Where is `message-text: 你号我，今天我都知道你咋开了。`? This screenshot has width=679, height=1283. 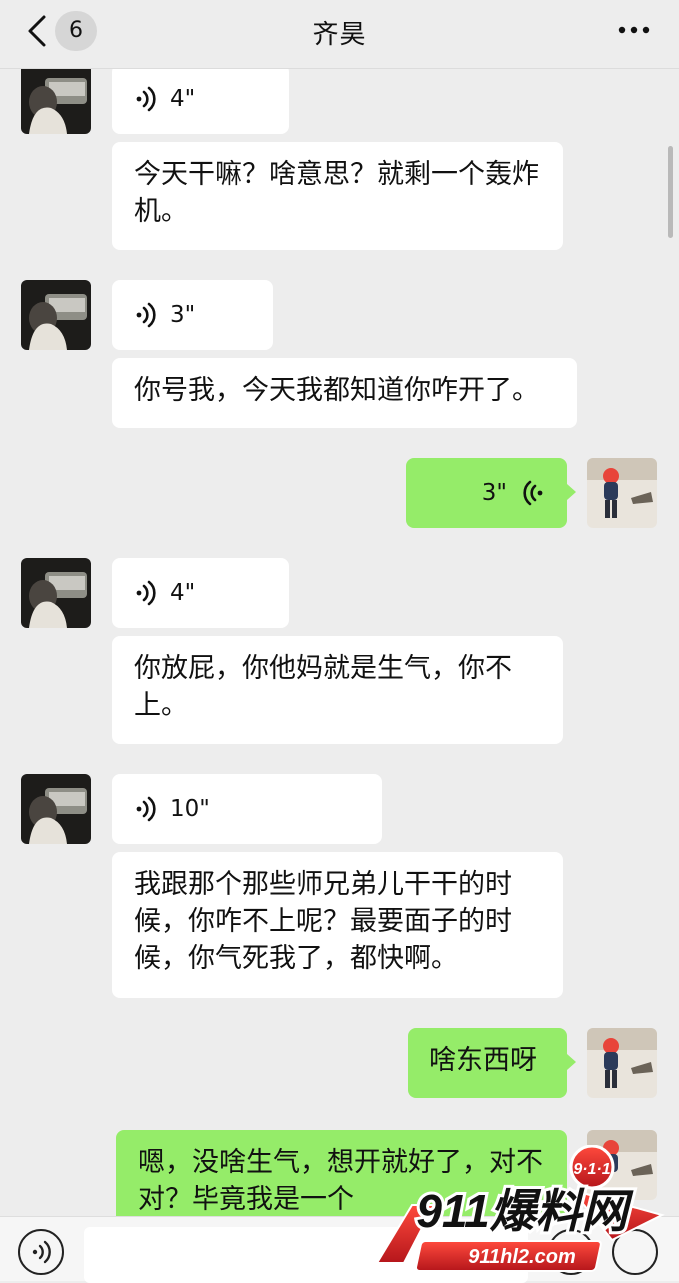
message-text: 你号我，今天我都知道你咋开了。 is located at coordinates (336, 390).